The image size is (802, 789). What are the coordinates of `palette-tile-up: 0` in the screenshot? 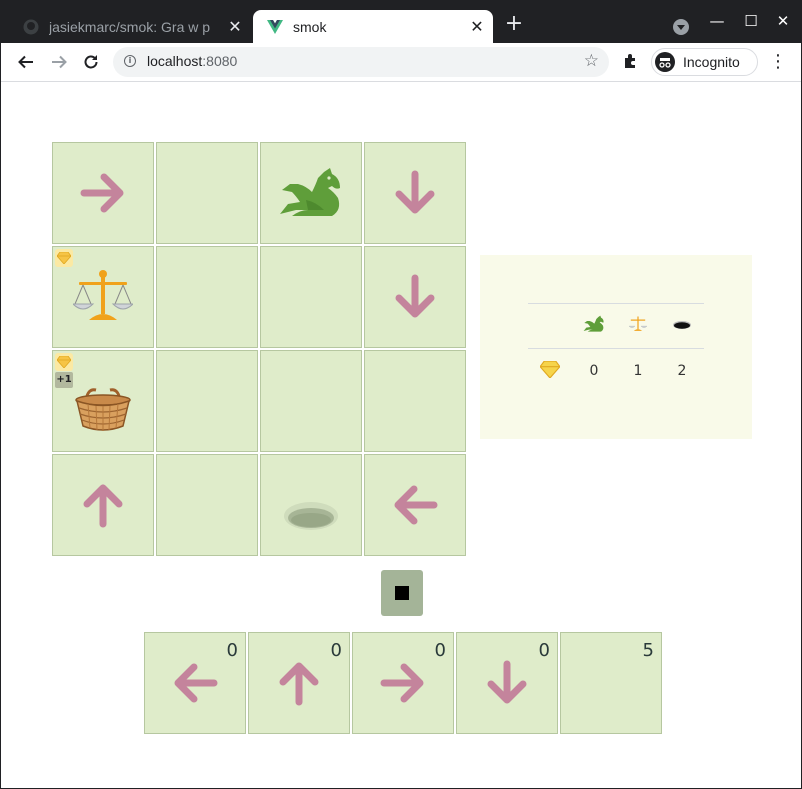 It's located at (299, 683).